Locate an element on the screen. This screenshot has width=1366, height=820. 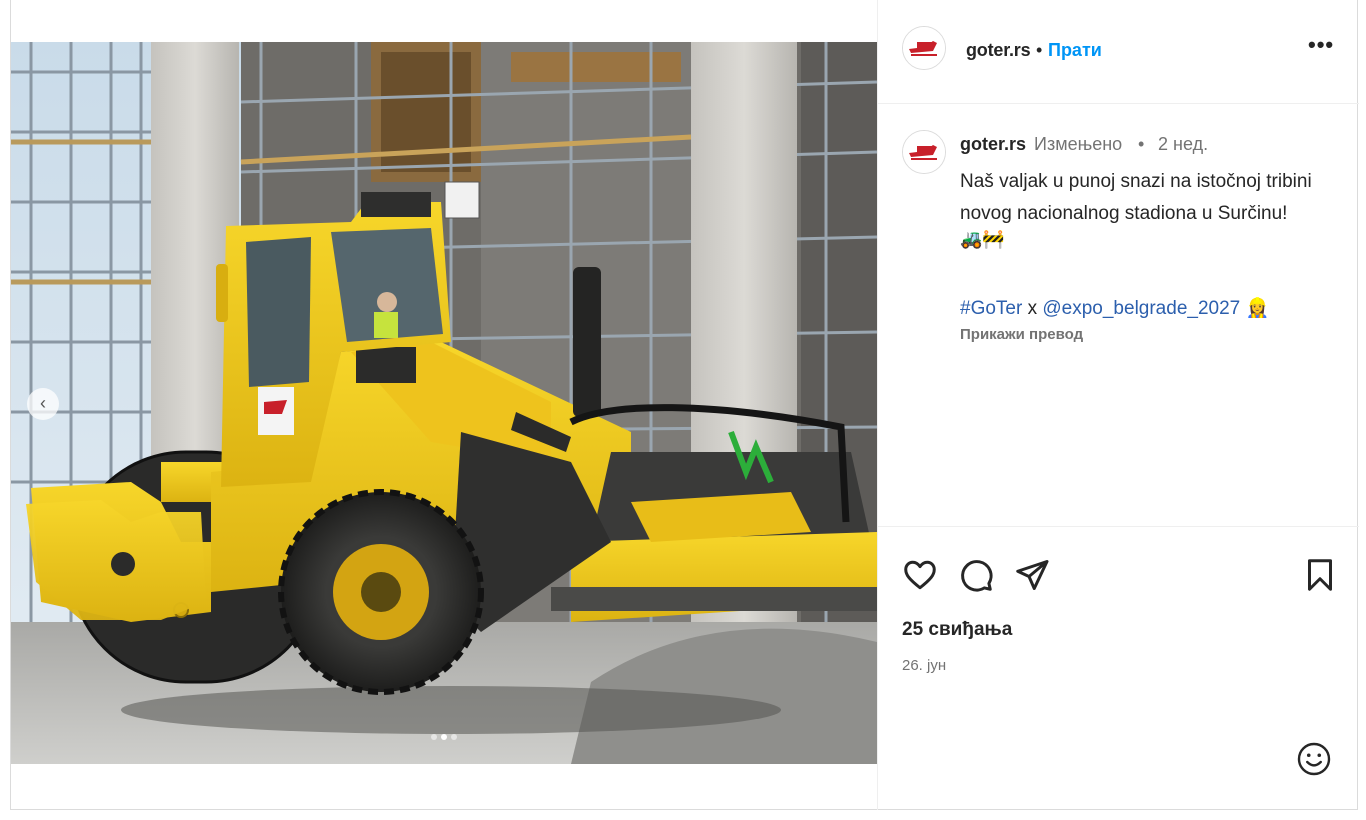
smiley-icon is located at coordinates (1314, 759).